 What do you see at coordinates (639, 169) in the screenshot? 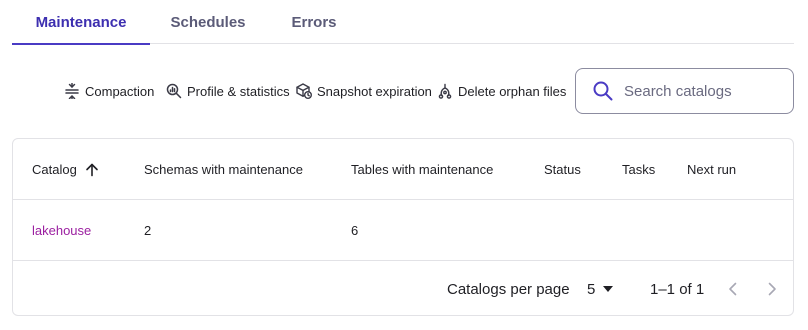
I see `column-header-tasks: Tasks` at bounding box center [639, 169].